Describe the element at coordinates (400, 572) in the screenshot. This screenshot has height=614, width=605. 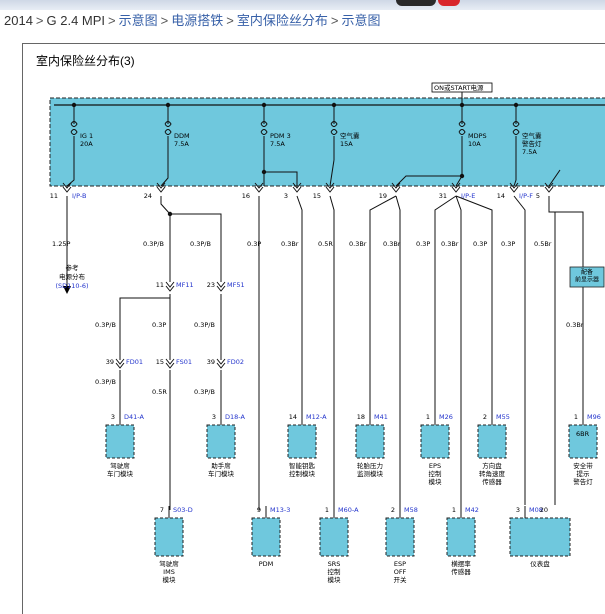
I see `module-bot-label-3: OFF` at that location.